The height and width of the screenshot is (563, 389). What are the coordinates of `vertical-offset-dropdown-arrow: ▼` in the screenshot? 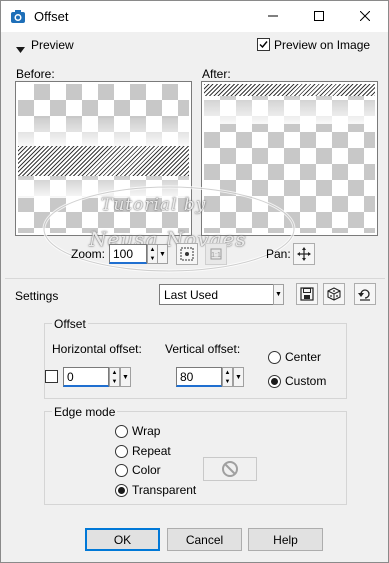 It's located at (238, 377).